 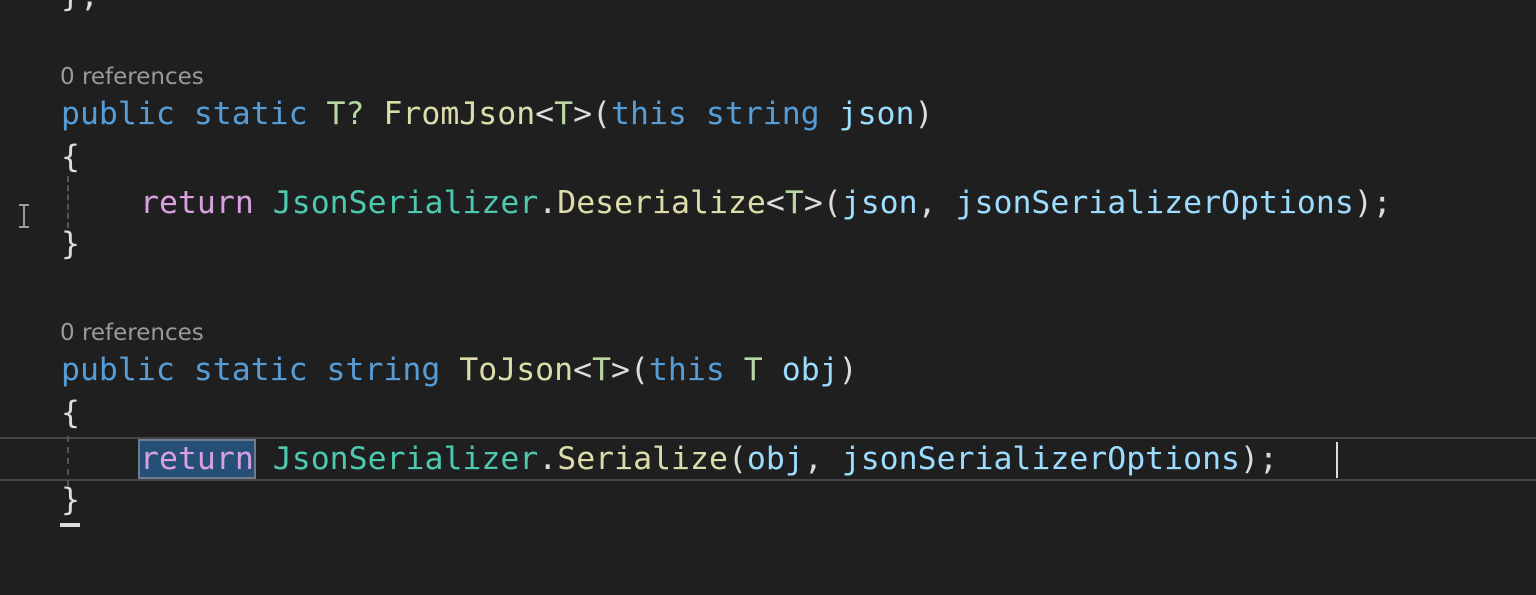 I want to click on ibeam-cursor-icon, so click(x=24, y=216).